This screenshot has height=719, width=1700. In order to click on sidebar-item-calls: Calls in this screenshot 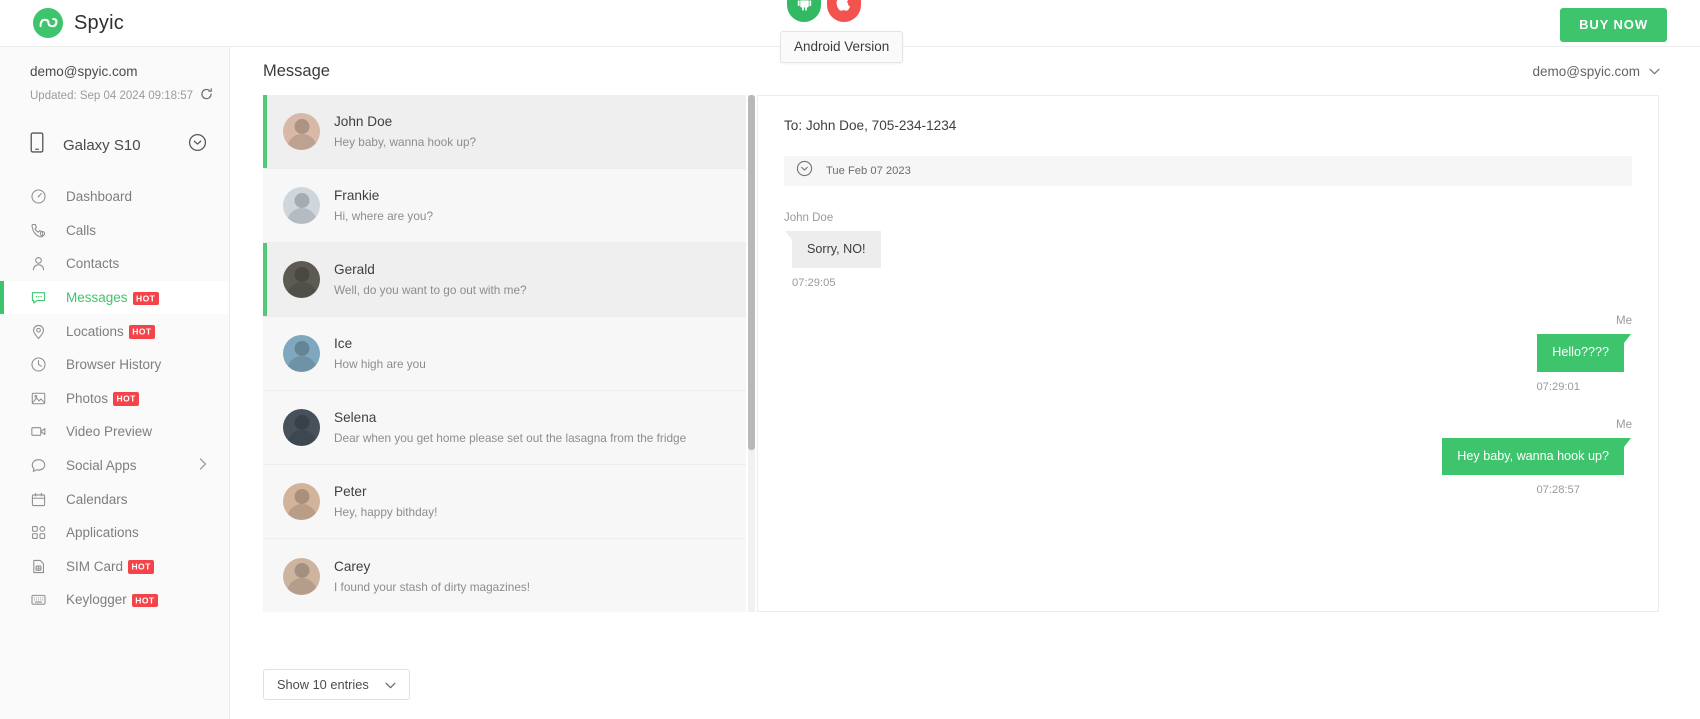, I will do `click(114, 231)`.